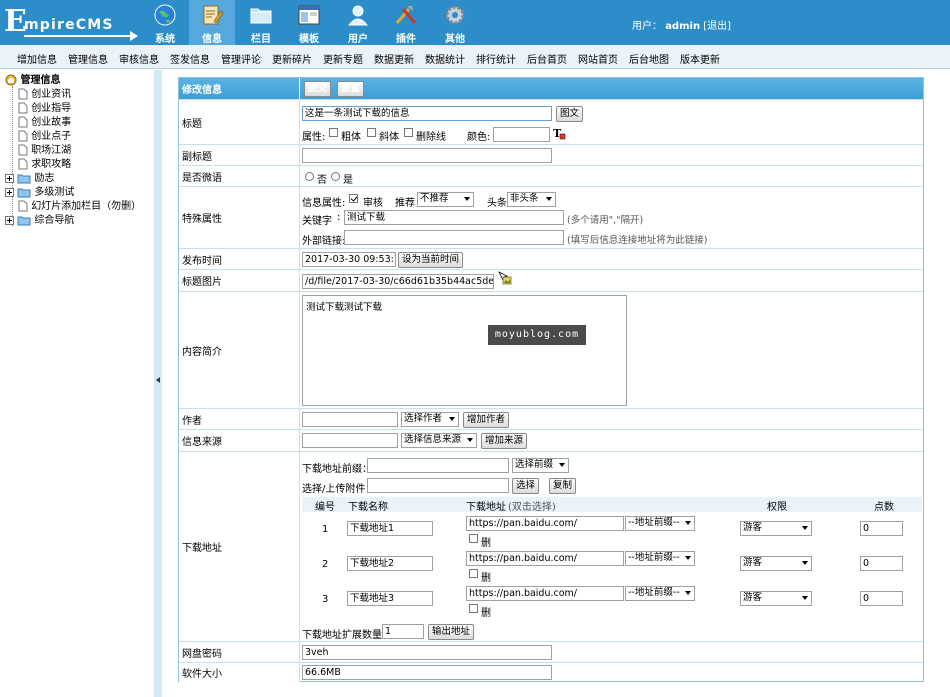  What do you see at coordinates (139, 58) in the screenshot?
I see `submenu-audit-info: 审核信息` at bounding box center [139, 58].